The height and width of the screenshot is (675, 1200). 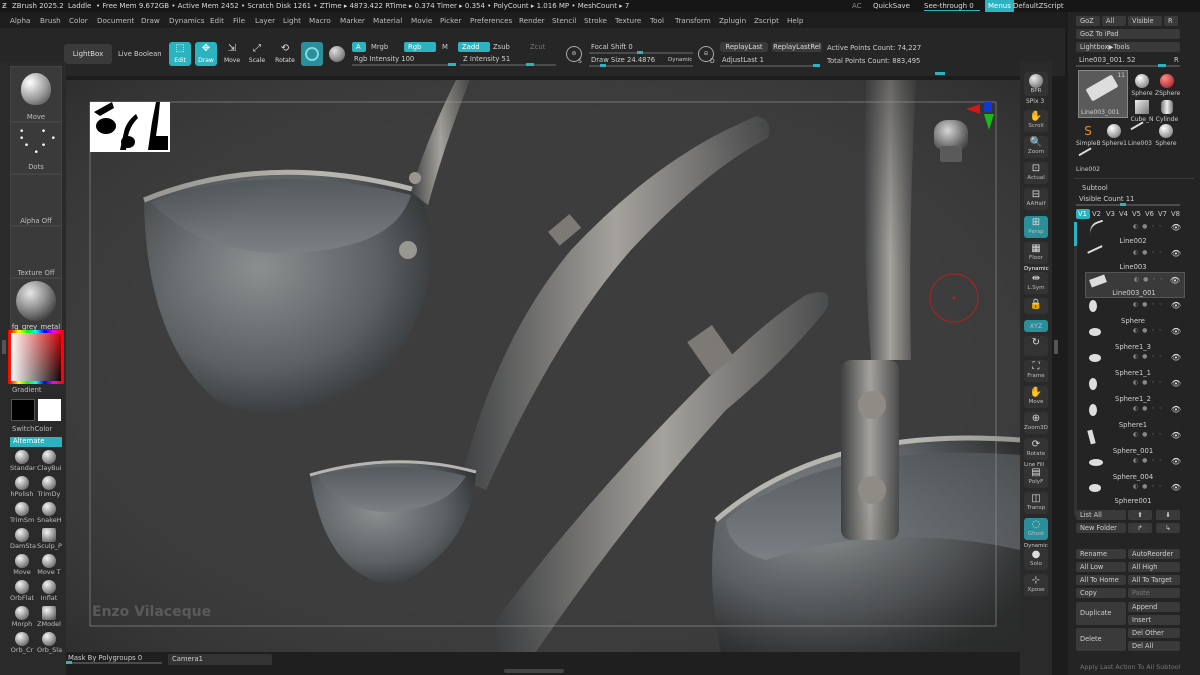 I want to click on zadd-button: Zadd, so click(x=474, y=47).